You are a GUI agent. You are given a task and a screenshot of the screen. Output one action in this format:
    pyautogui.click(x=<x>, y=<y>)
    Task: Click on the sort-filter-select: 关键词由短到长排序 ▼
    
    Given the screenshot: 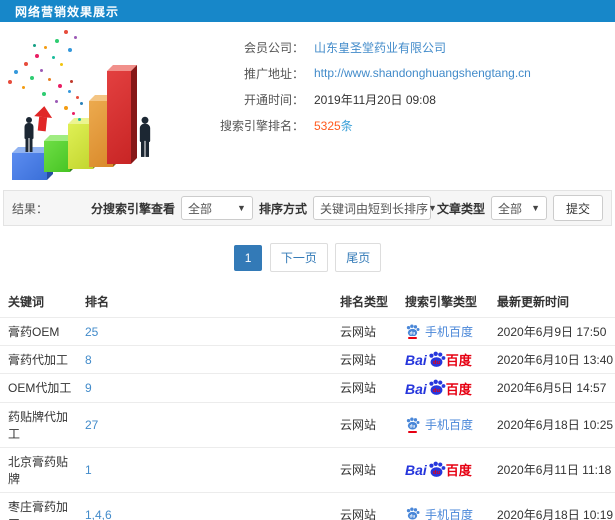 What is the action you would take?
    pyautogui.click(x=374, y=208)
    